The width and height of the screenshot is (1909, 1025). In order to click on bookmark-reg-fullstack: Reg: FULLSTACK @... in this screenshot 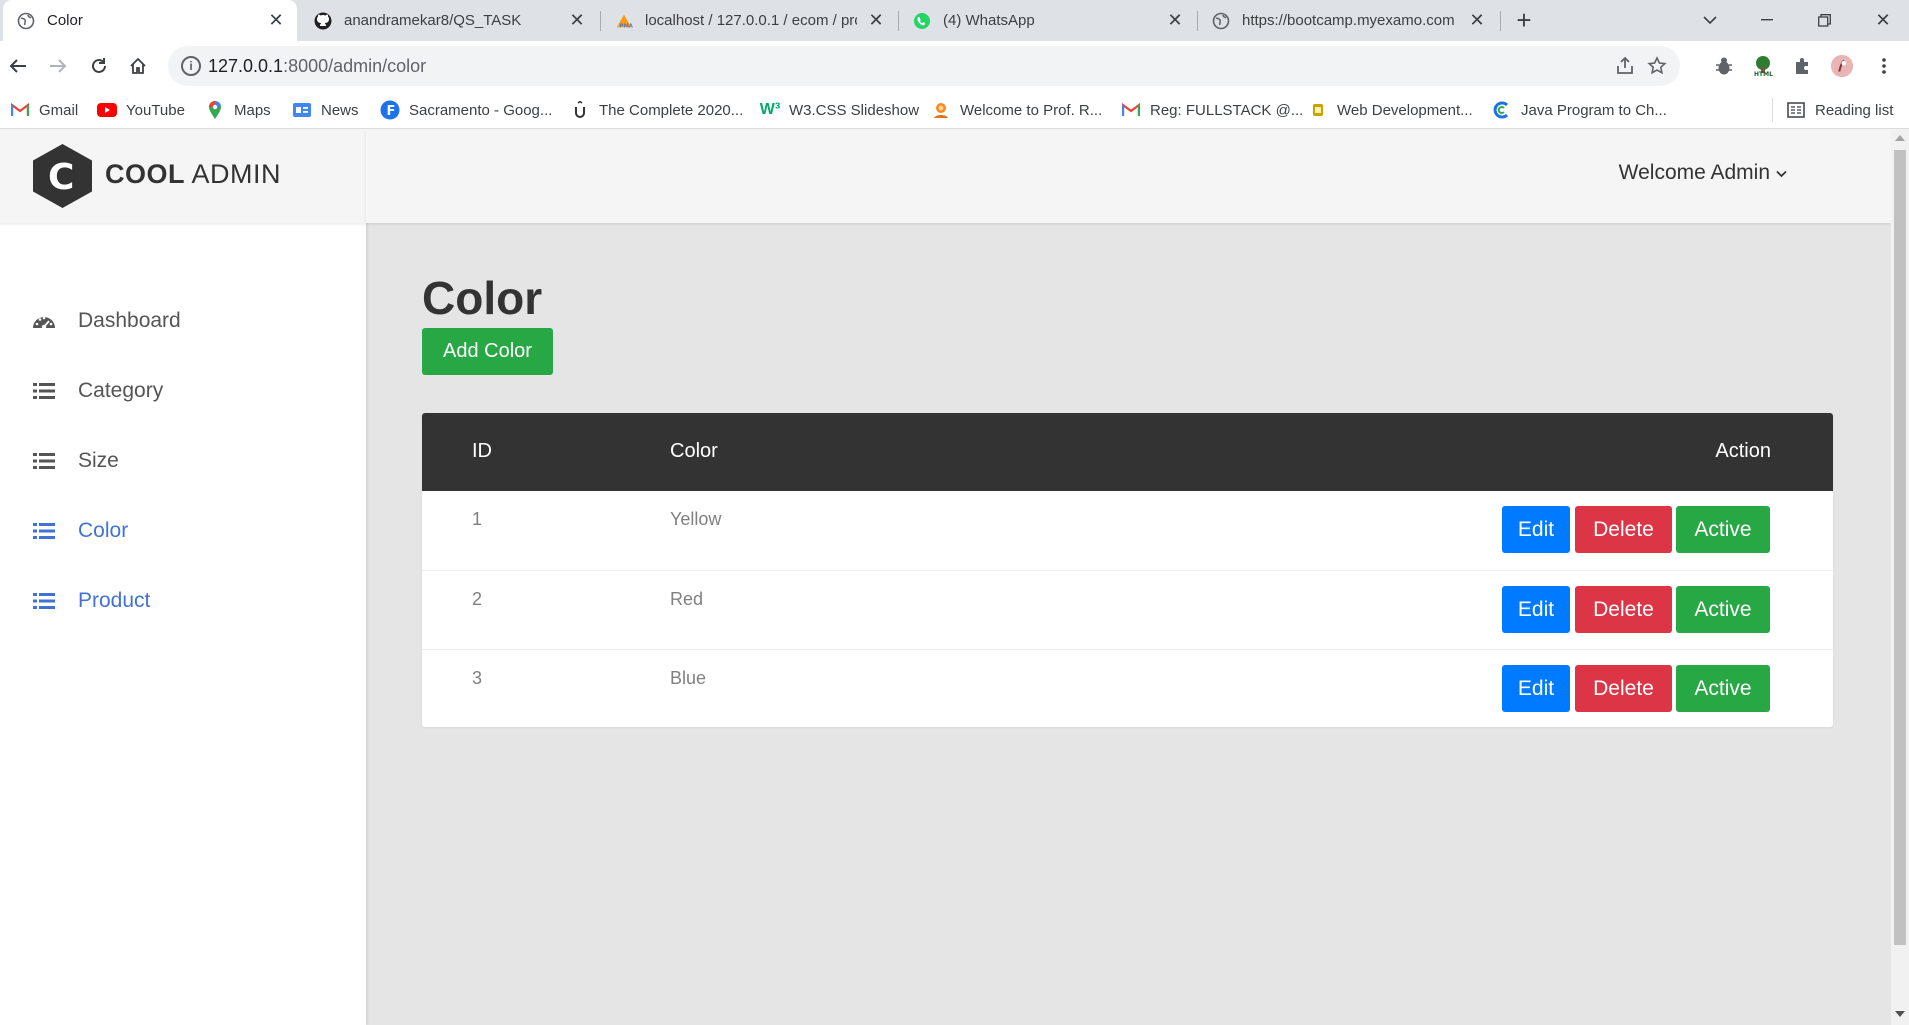, I will do `click(1212, 110)`.